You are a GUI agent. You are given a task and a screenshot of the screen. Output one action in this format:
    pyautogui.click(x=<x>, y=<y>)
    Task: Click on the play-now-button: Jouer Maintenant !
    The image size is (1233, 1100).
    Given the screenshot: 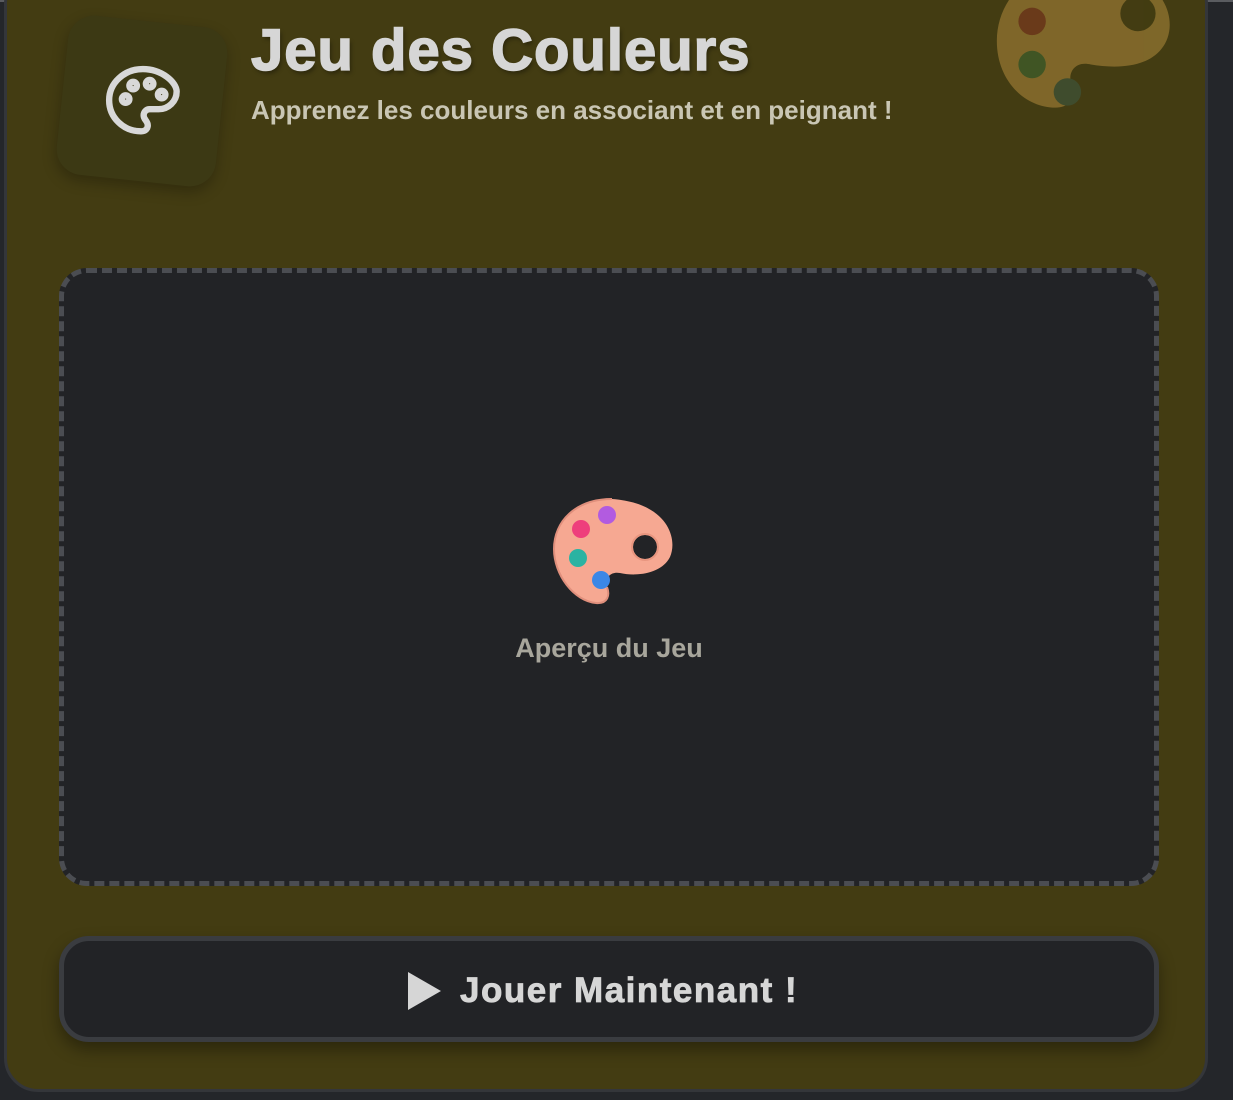 What is the action you would take?
    pyautogui.click(x=609, y=989)
    